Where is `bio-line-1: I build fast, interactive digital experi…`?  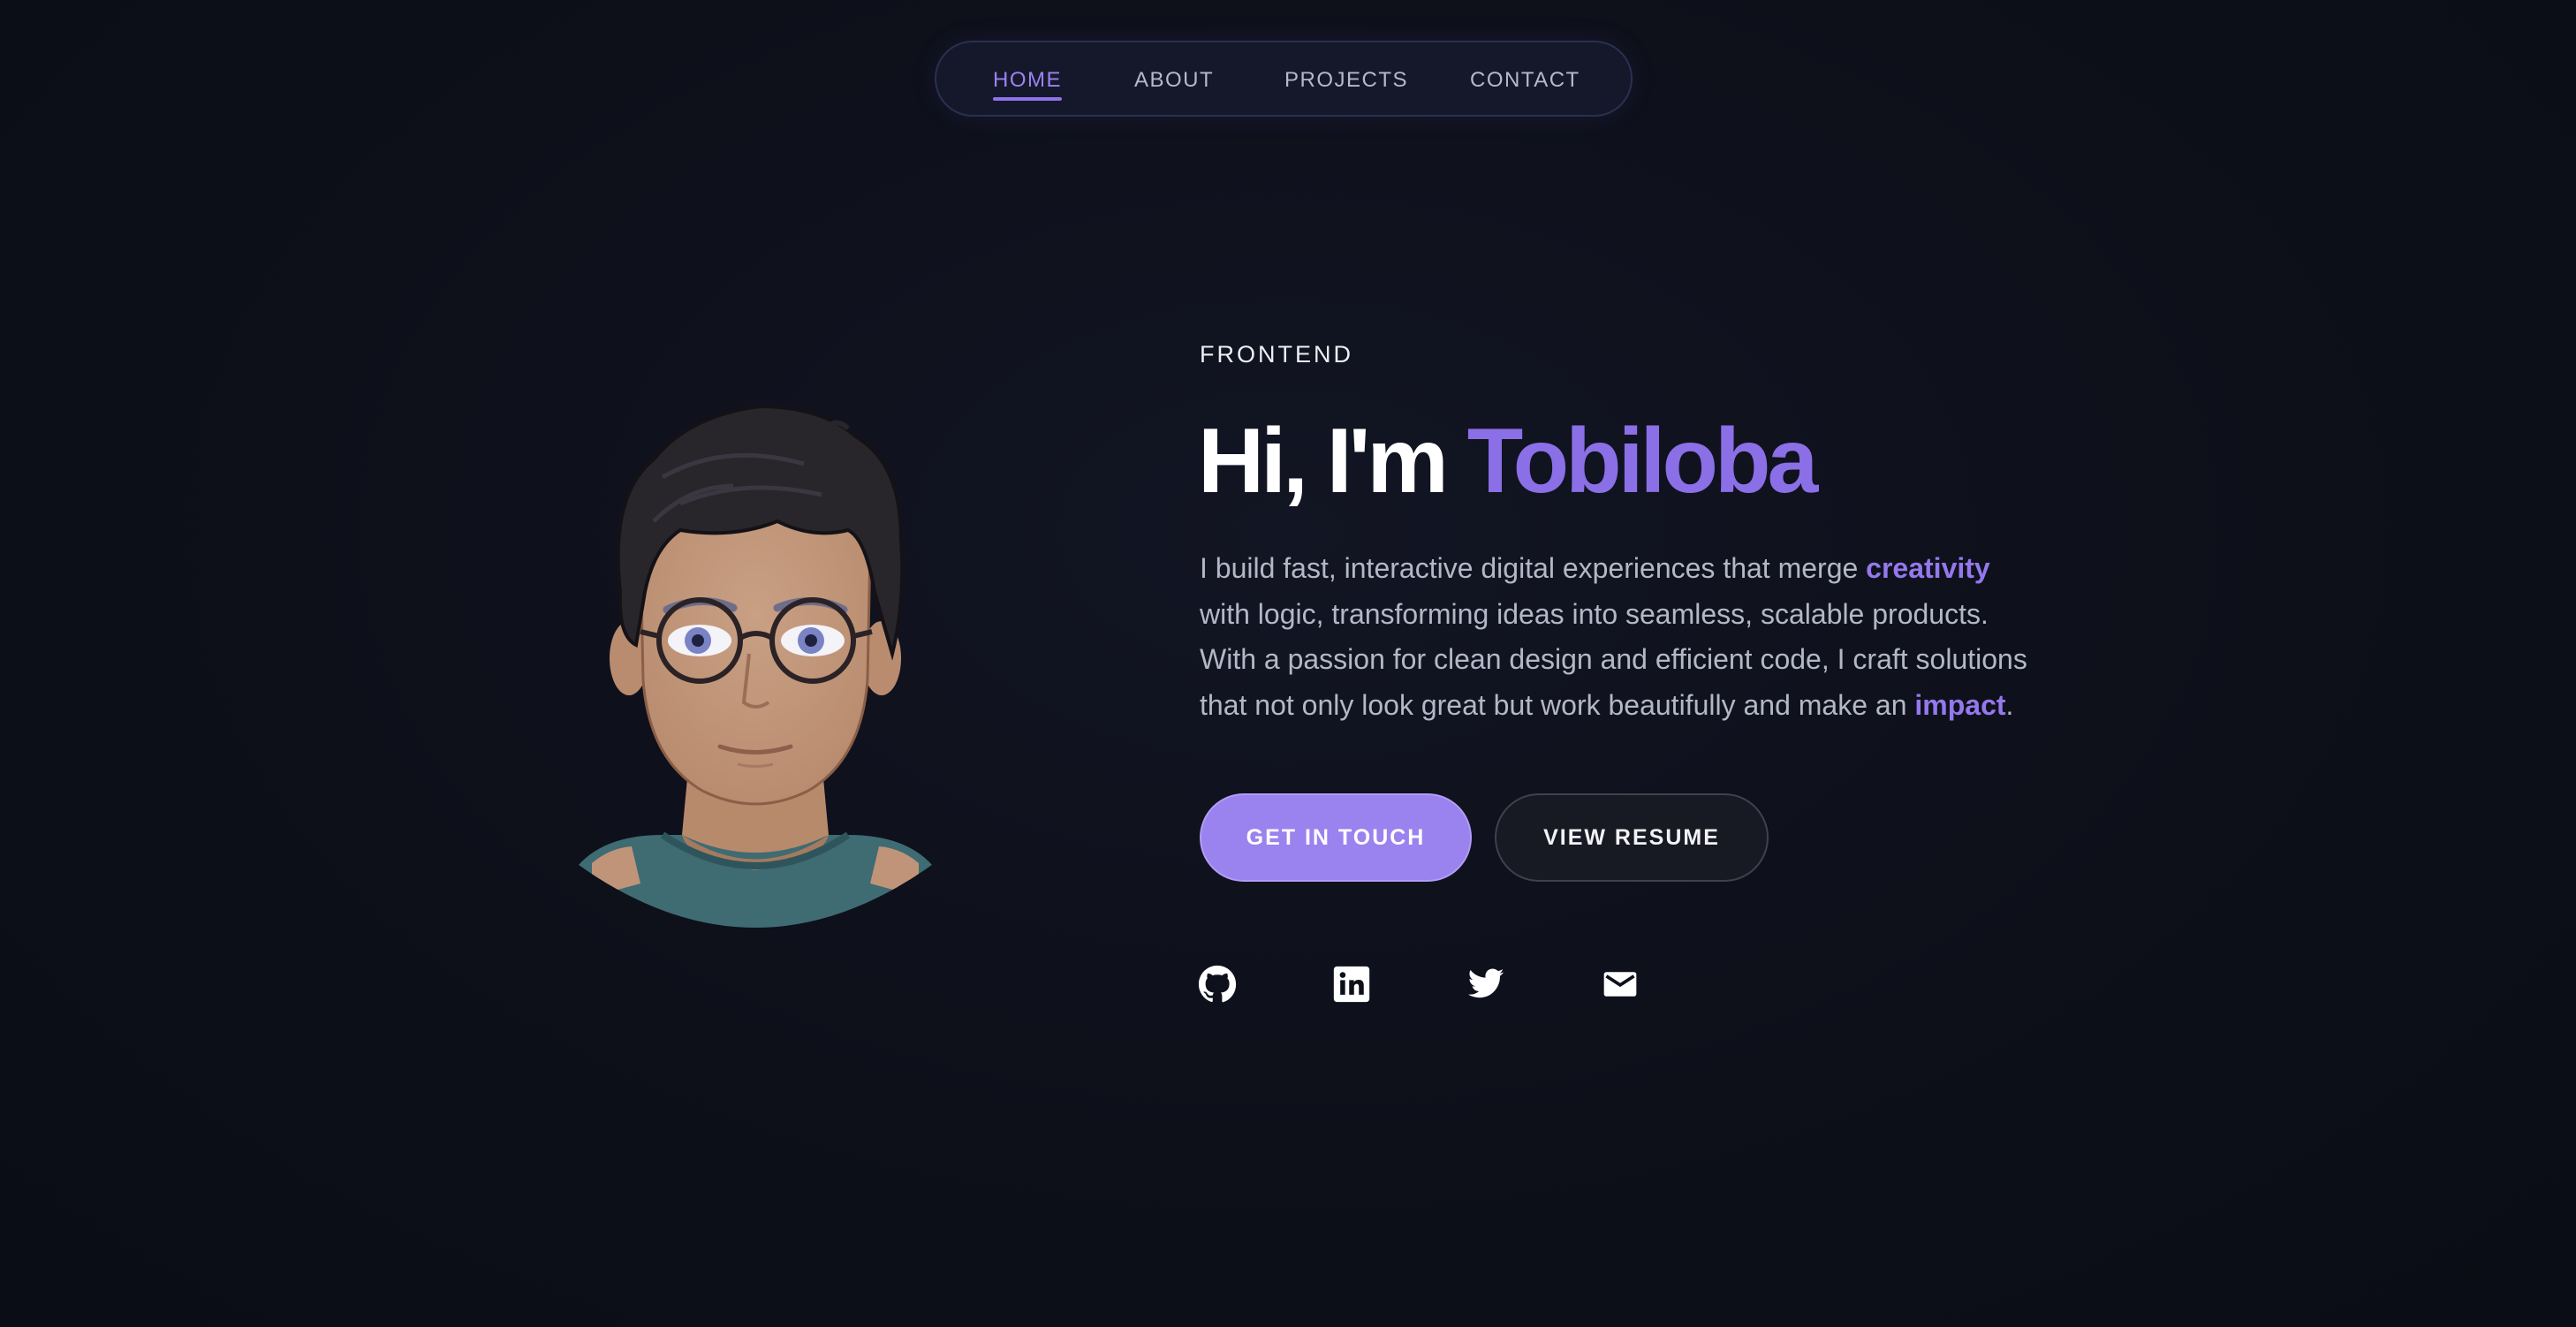 bio-line-1: I build fast, interactive digital experi… is located at coordinates (1646, 569).